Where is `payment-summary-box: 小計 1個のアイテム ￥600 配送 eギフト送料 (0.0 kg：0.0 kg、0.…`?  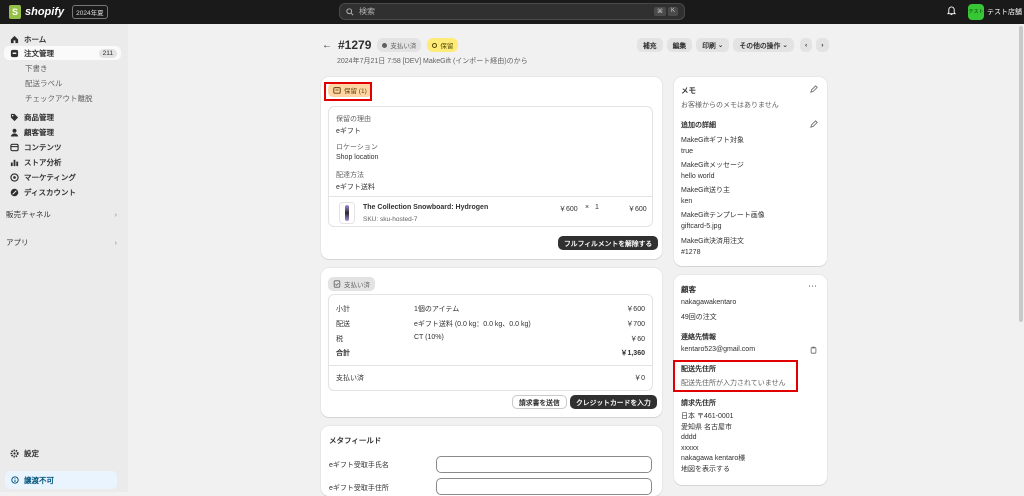
payment-summary-box: 小計 1個のアイテム ￥600 配送 eギフト送料 (0.0 kg：0.0 kg、0.… is located at coordinates (490, 342).